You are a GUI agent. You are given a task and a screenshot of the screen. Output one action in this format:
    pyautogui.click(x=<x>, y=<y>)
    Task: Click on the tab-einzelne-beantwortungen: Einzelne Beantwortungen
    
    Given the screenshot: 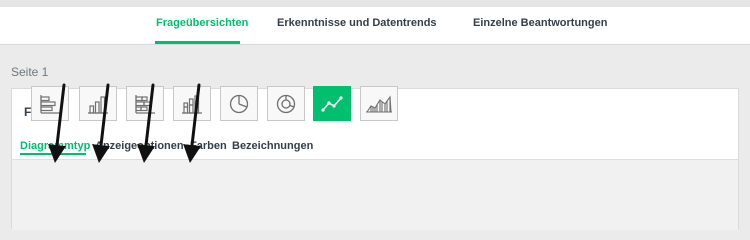 What is the action you would take?
    pyautogui.click(x=540, y=23)
    